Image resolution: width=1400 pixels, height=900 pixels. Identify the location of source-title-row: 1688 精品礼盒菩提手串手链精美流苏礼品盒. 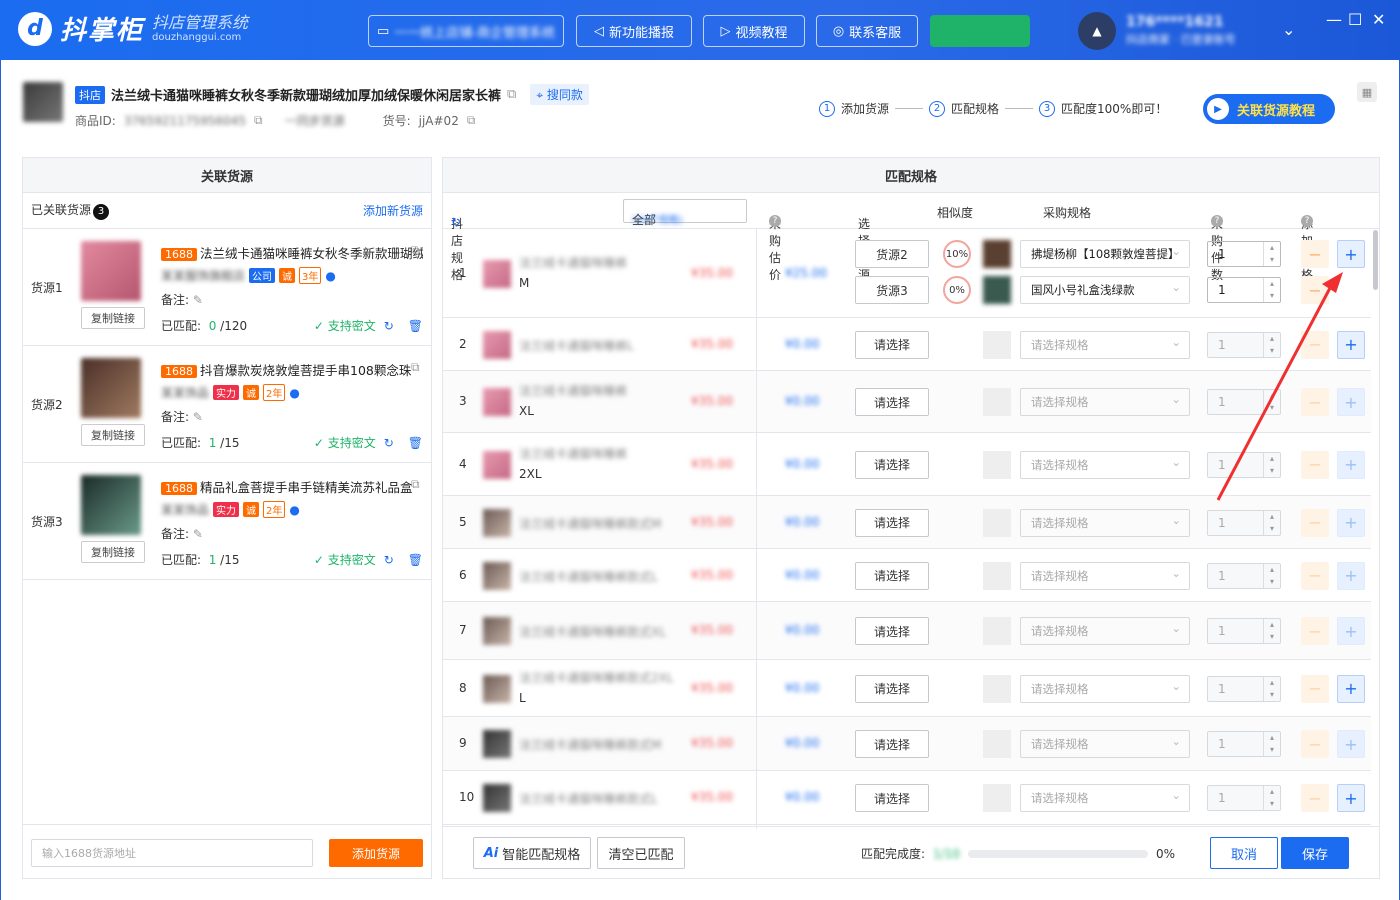
(292, 486).